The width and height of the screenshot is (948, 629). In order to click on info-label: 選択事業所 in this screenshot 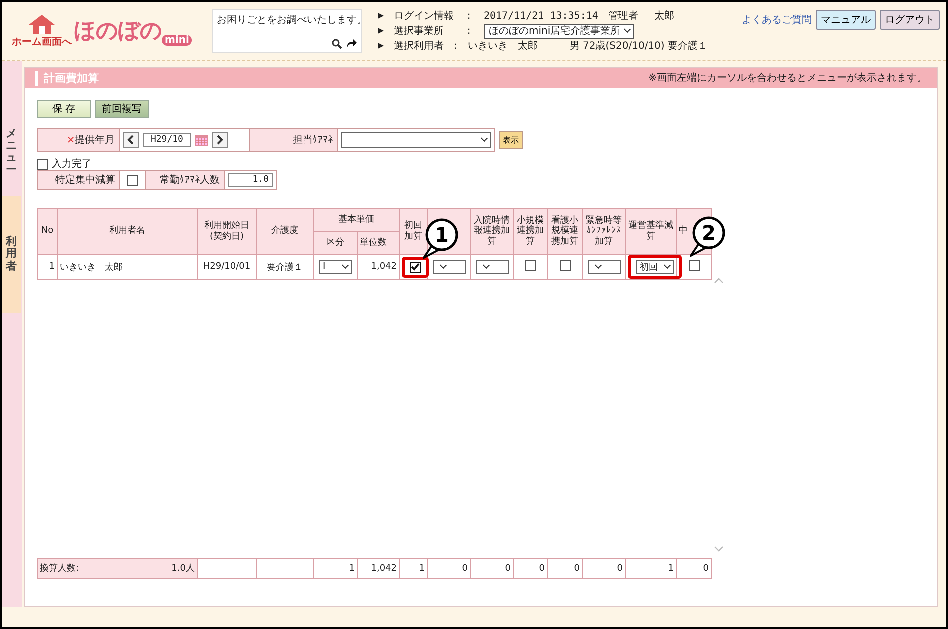, I will do `click(419, 31)`.